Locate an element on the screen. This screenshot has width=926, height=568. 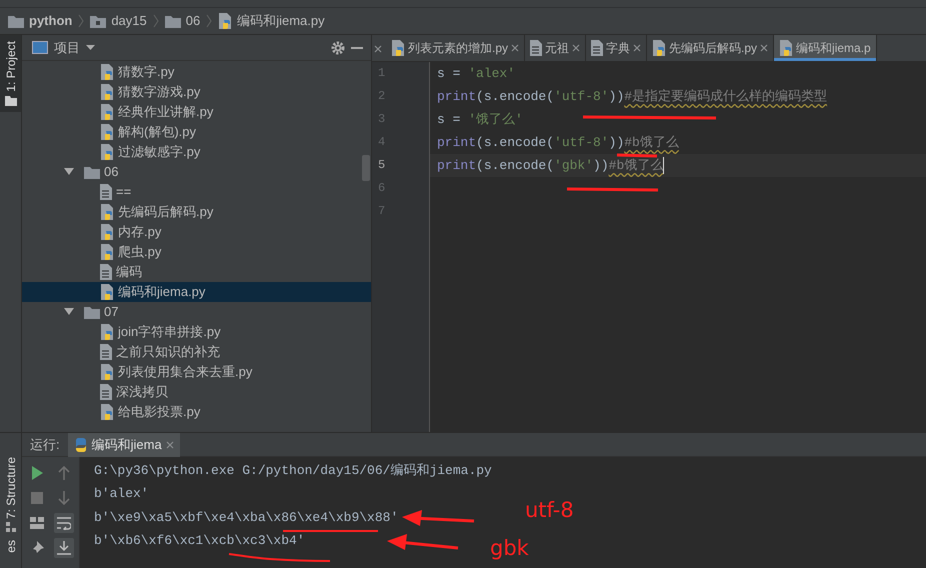
run-icon is located at coordinates (37, 473).